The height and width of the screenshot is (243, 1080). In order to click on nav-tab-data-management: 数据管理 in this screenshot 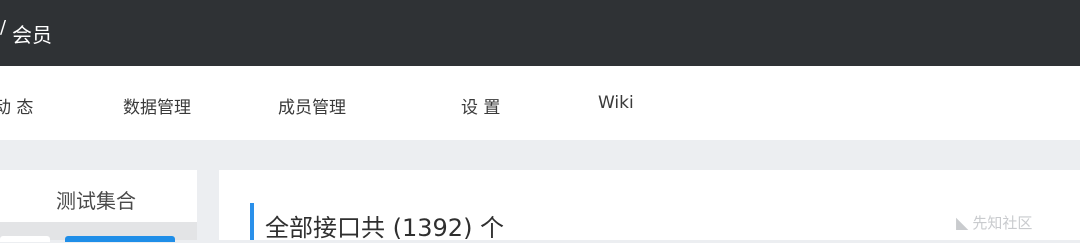, I will do `click(157, 105)`.